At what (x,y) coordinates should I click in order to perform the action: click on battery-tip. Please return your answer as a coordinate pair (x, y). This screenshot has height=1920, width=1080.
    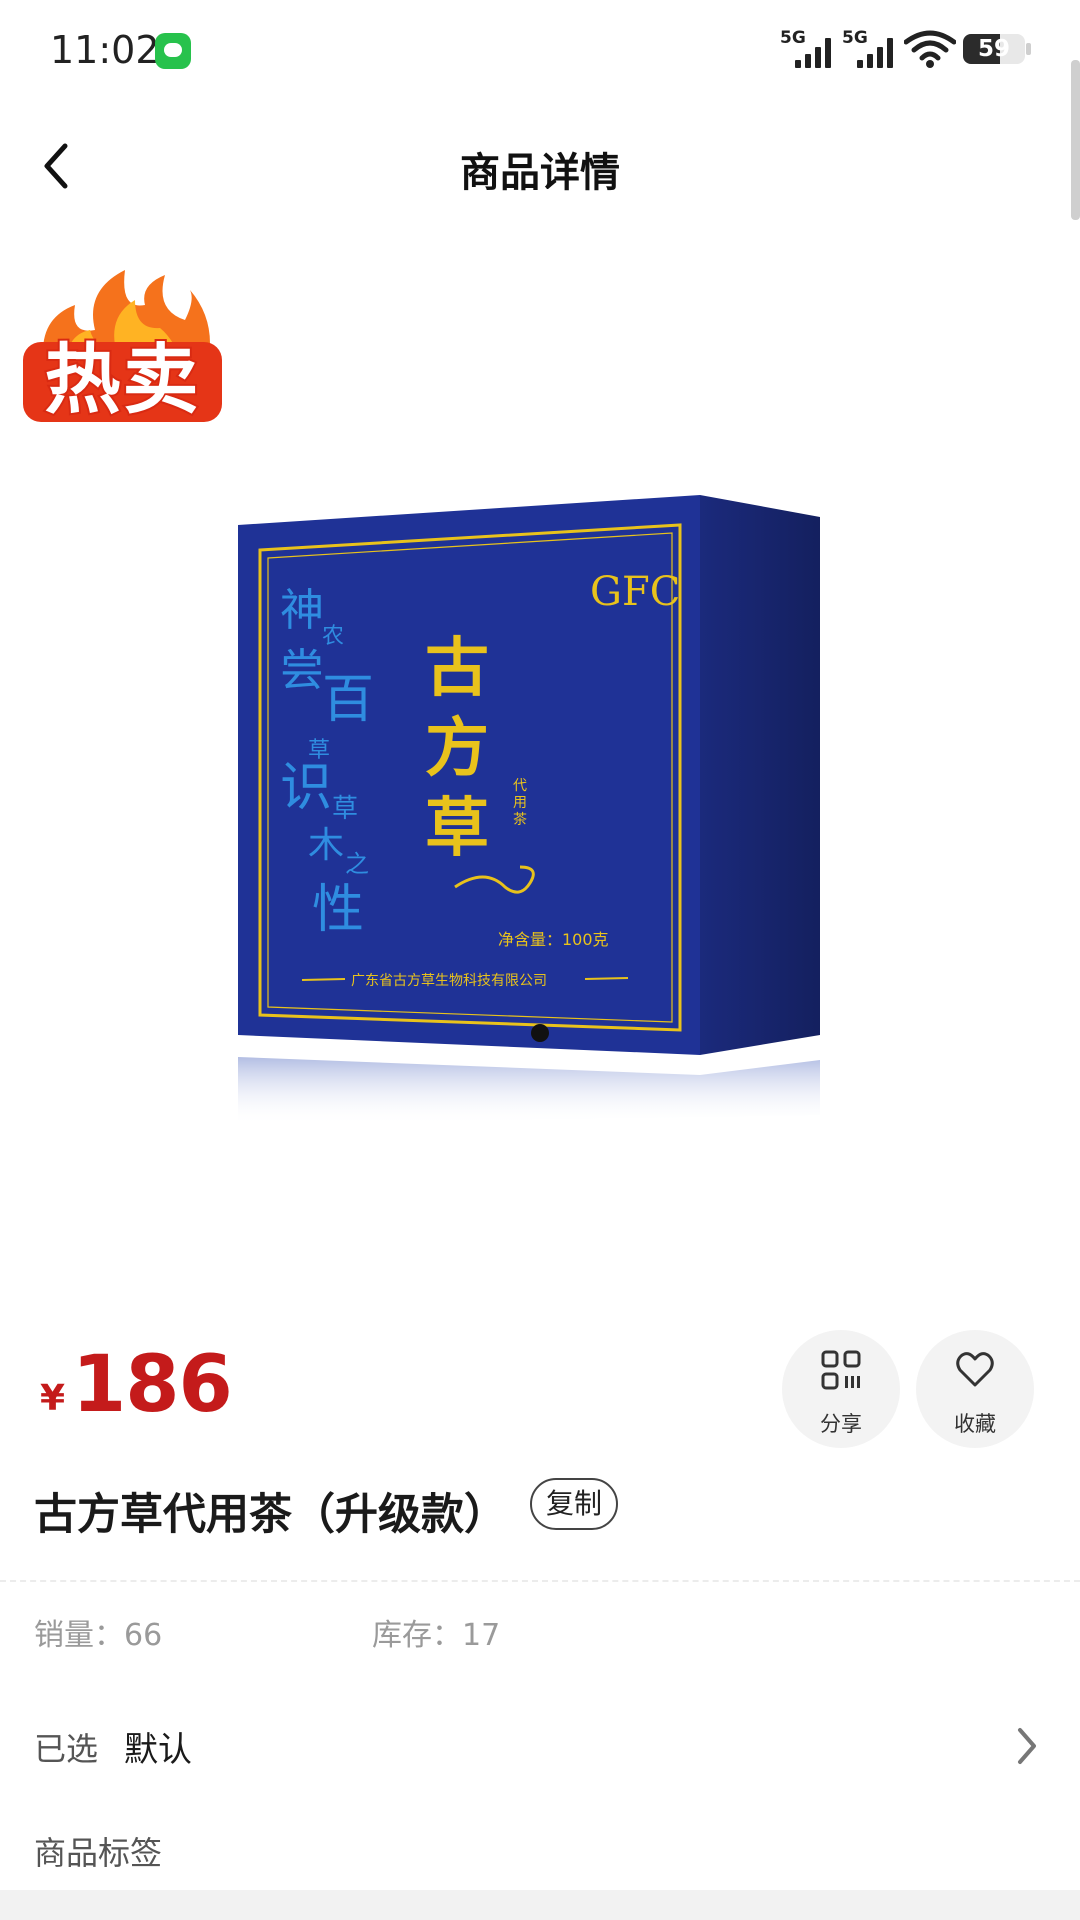
    Looking at the image, I should click on (1028, 49).